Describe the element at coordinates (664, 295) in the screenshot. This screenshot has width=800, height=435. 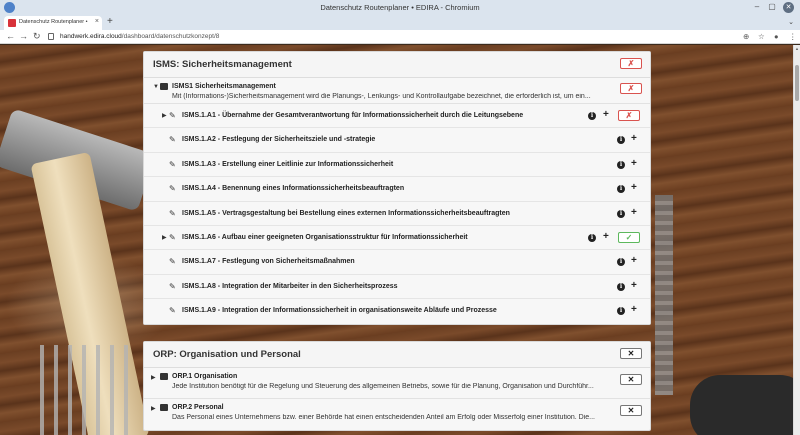
I see `background-tool-bits` at that location.